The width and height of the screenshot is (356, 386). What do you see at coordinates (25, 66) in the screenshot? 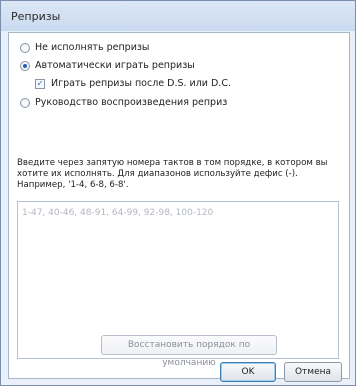
I see `auto-play-radio` at bounding box center [25, 66].